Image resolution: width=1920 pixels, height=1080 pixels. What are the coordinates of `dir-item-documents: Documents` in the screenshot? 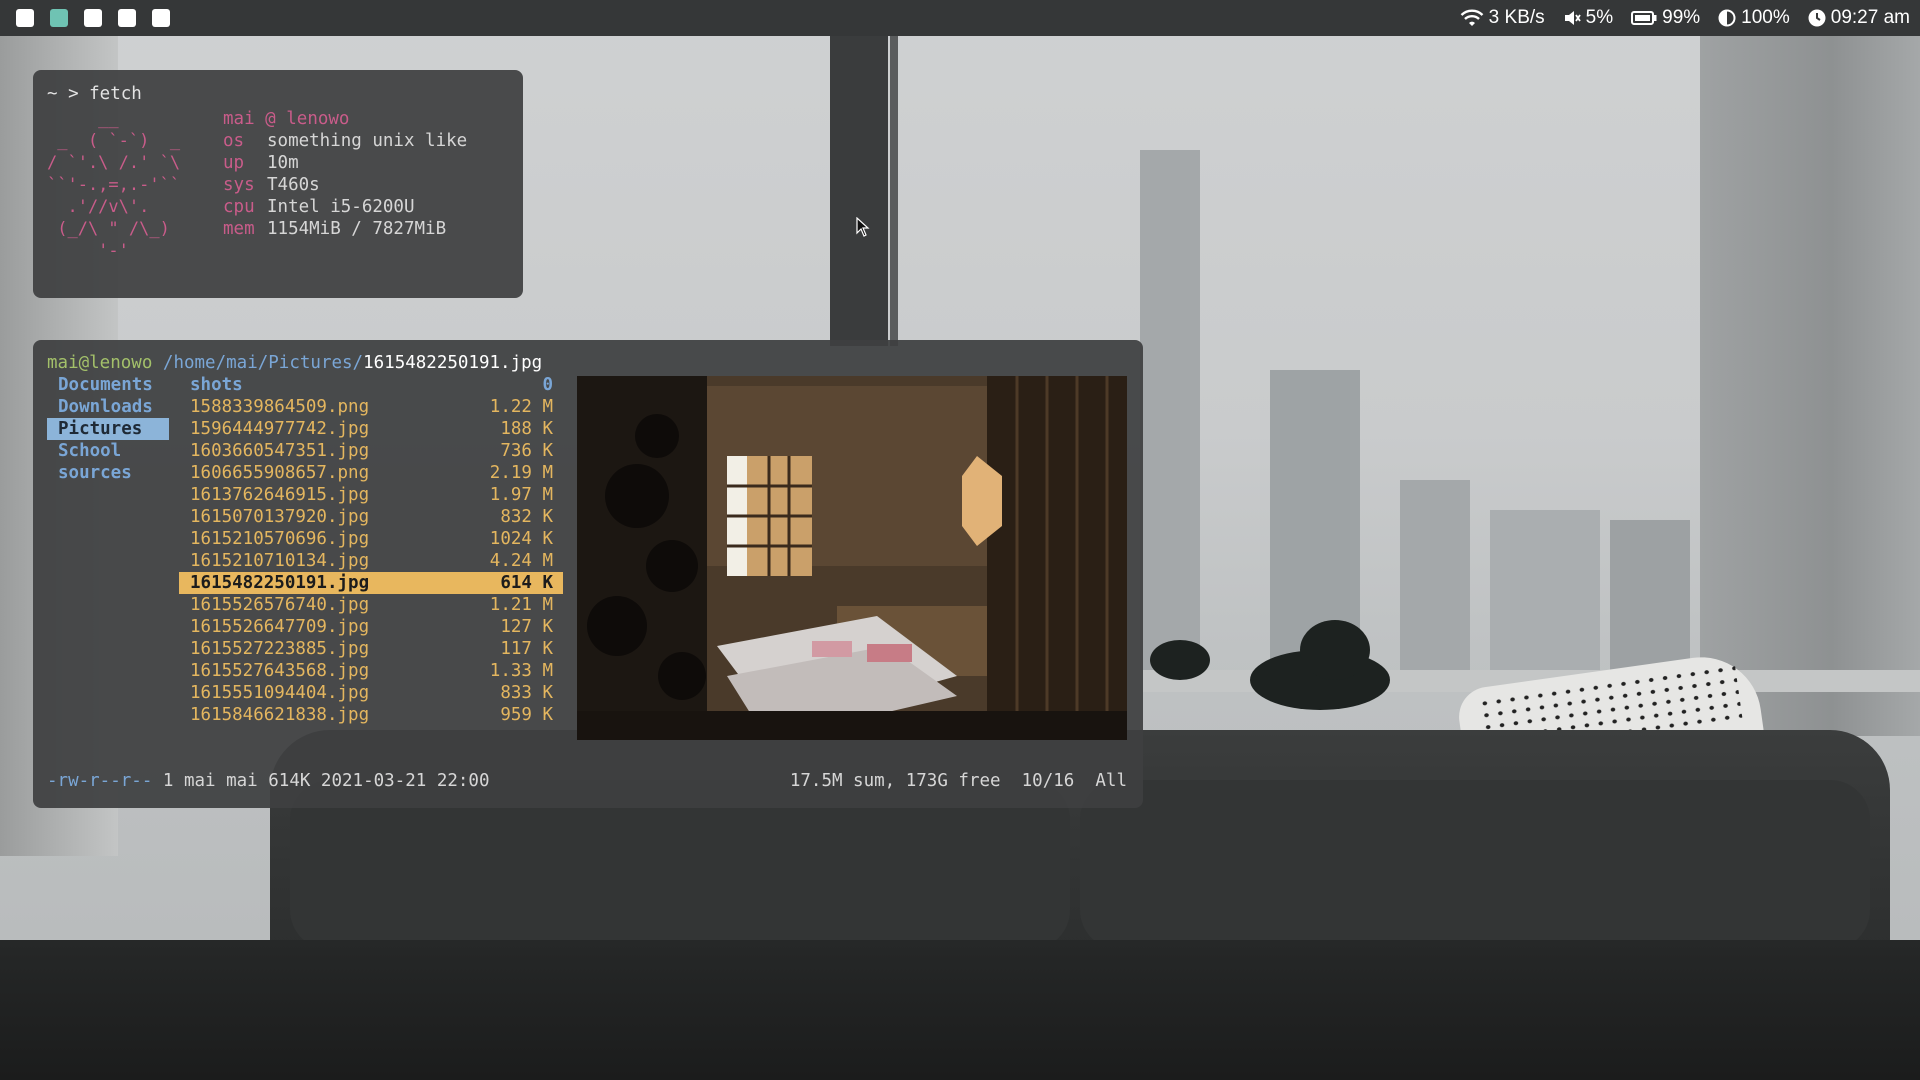 It's located at (108, 385).